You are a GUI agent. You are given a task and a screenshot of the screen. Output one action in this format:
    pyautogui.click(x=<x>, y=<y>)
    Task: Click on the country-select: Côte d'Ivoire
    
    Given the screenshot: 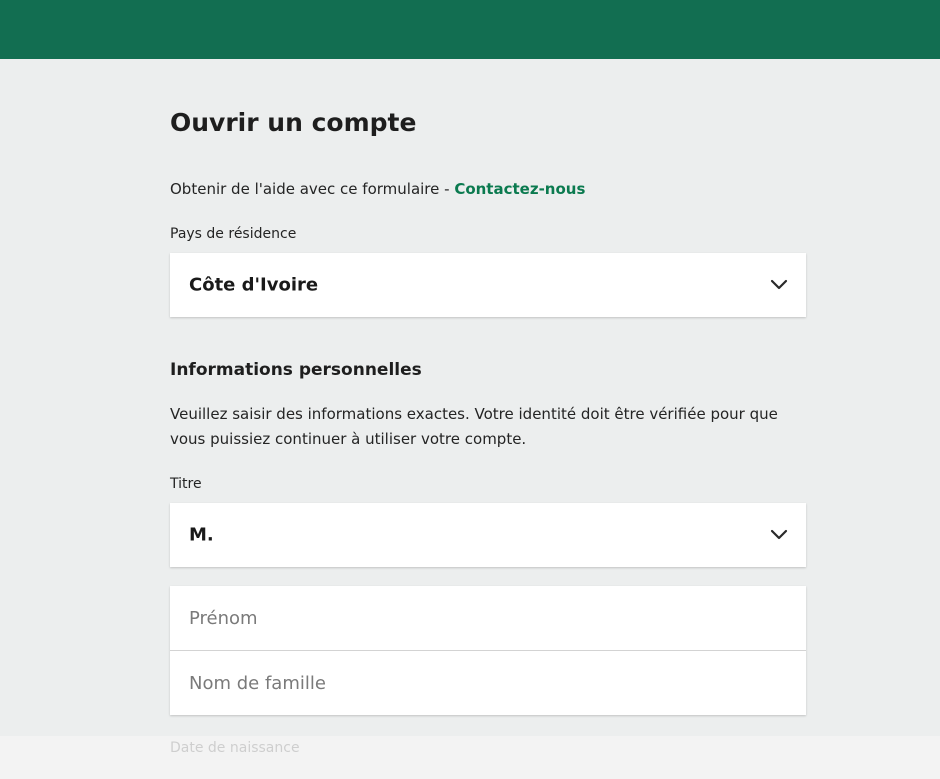 What is the action you would take?
    pyautogui.click(x=488, y=285)
    